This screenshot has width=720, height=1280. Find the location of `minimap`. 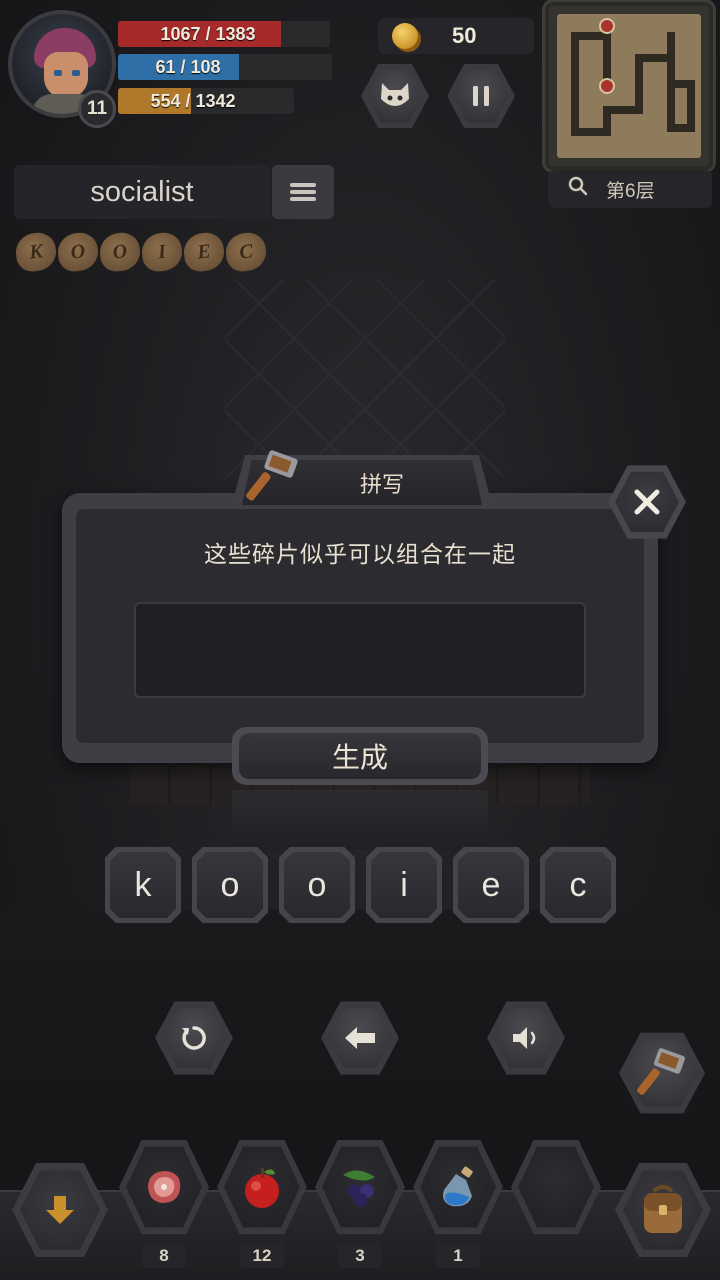

minimap is located at coordinates (629, 86).